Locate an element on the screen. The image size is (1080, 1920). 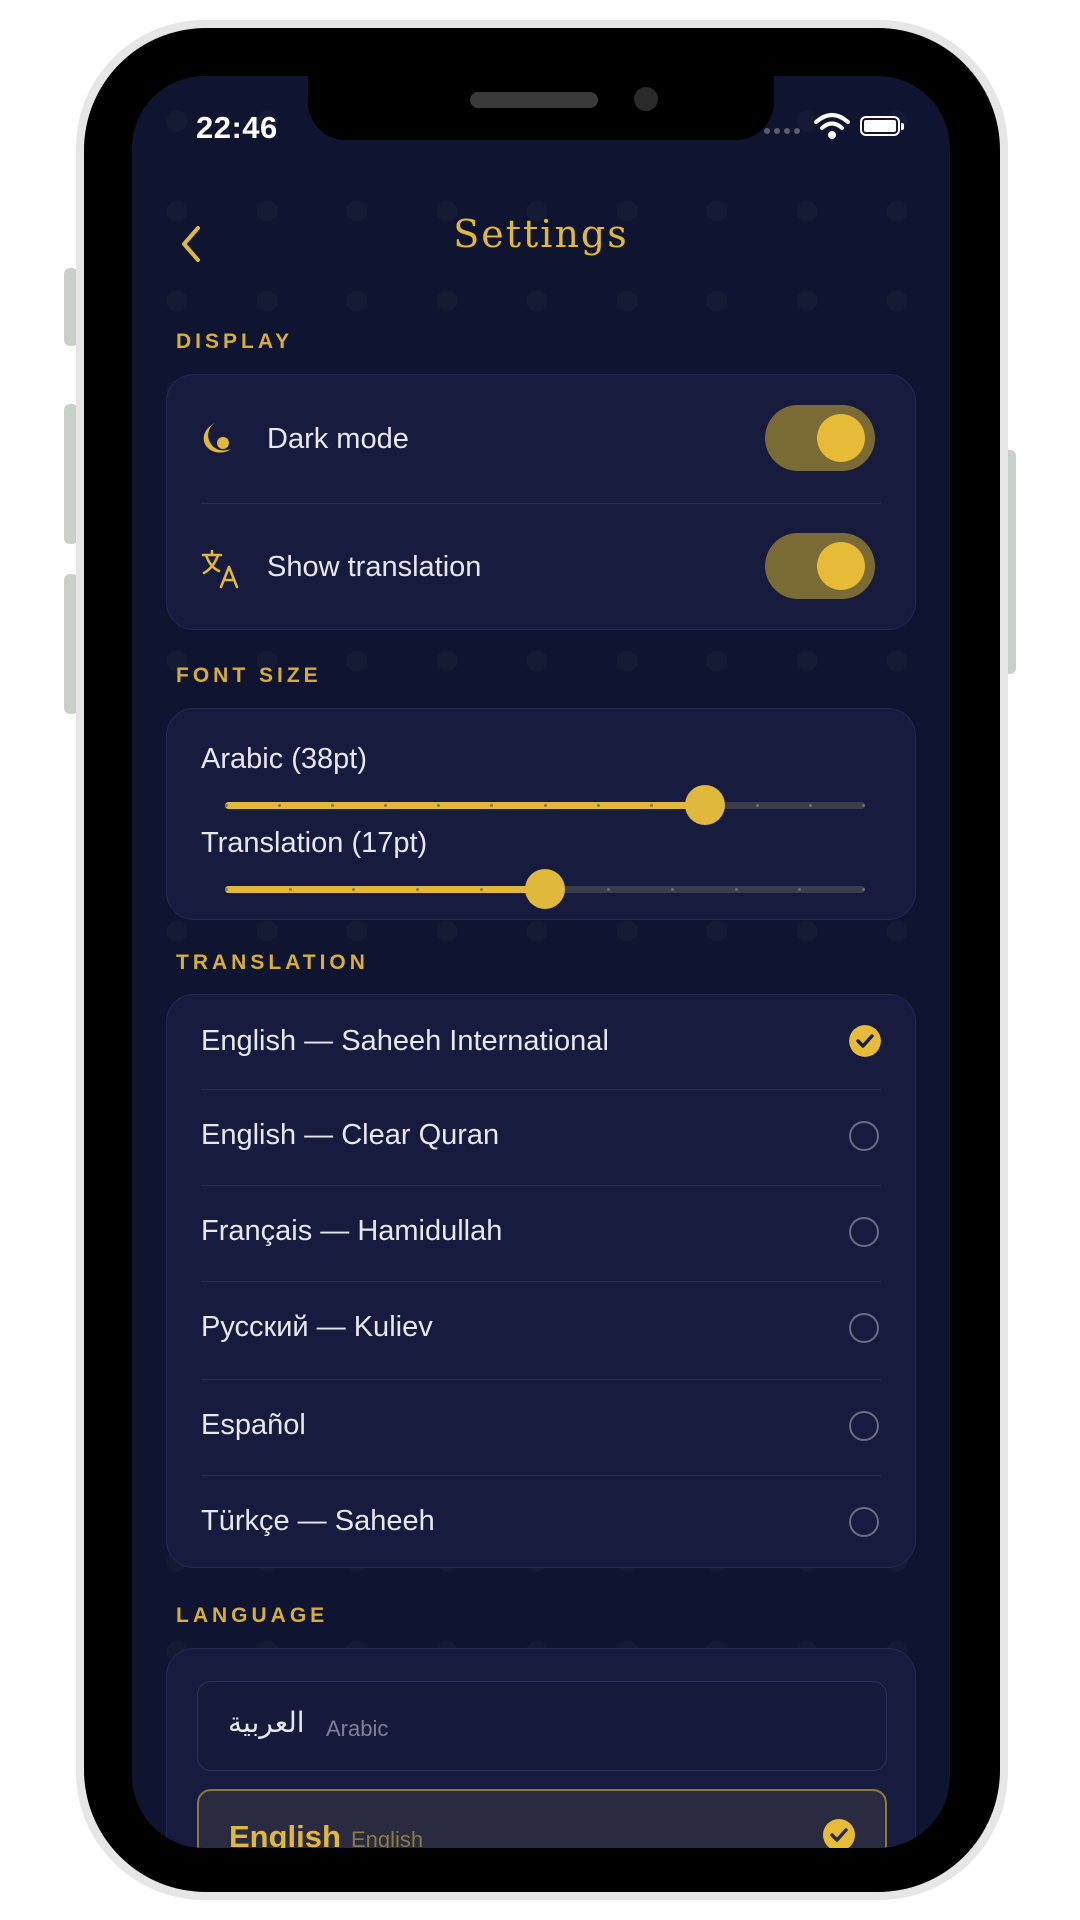
font-size-card: Arabic (38pt) Translation (17pt) is located at coordinates (541, 814).